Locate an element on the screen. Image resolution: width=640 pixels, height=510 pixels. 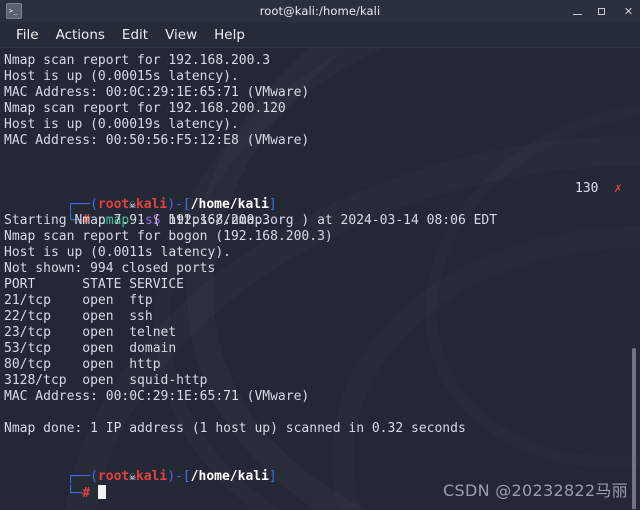
scrollbar is located at coordinates (635, 278).